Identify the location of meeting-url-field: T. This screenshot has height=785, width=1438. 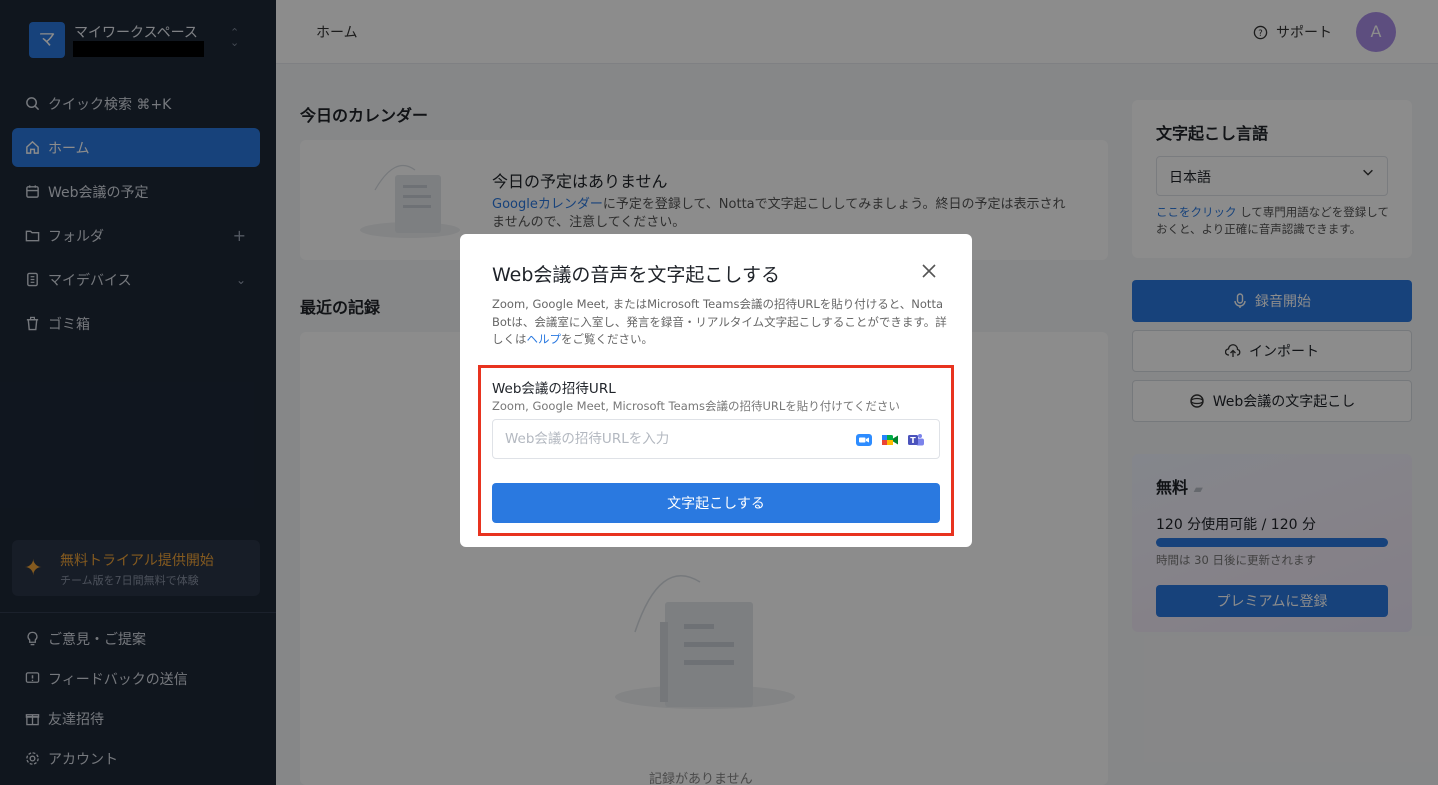
(716, 439).